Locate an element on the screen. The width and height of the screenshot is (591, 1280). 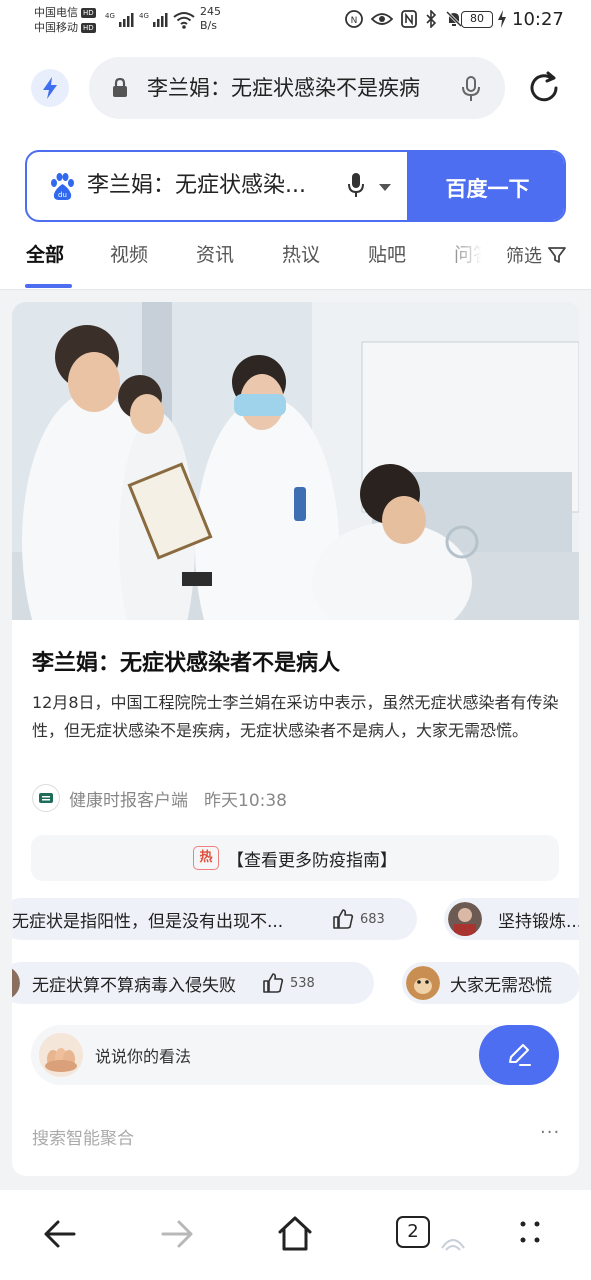
browser-toolbar: 李兰娟：无症状感染不是疾病 is located at coordinates (295, 88).